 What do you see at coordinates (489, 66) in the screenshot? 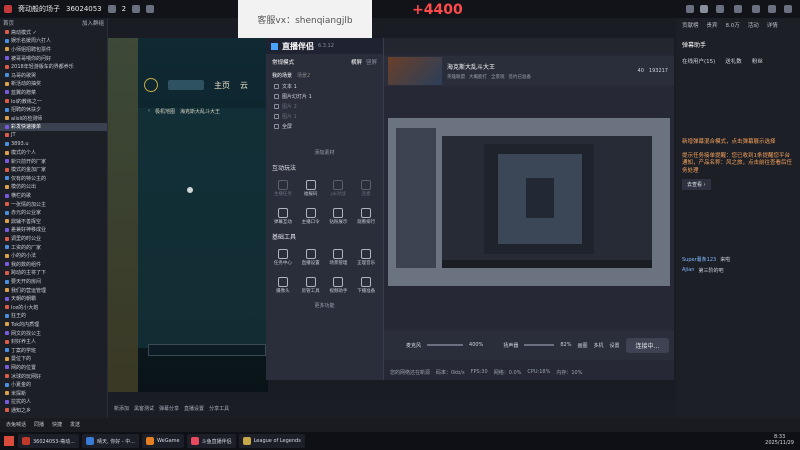
I see `live-title: 海克斯大乱斗大王` at bounding box center [489, 66].